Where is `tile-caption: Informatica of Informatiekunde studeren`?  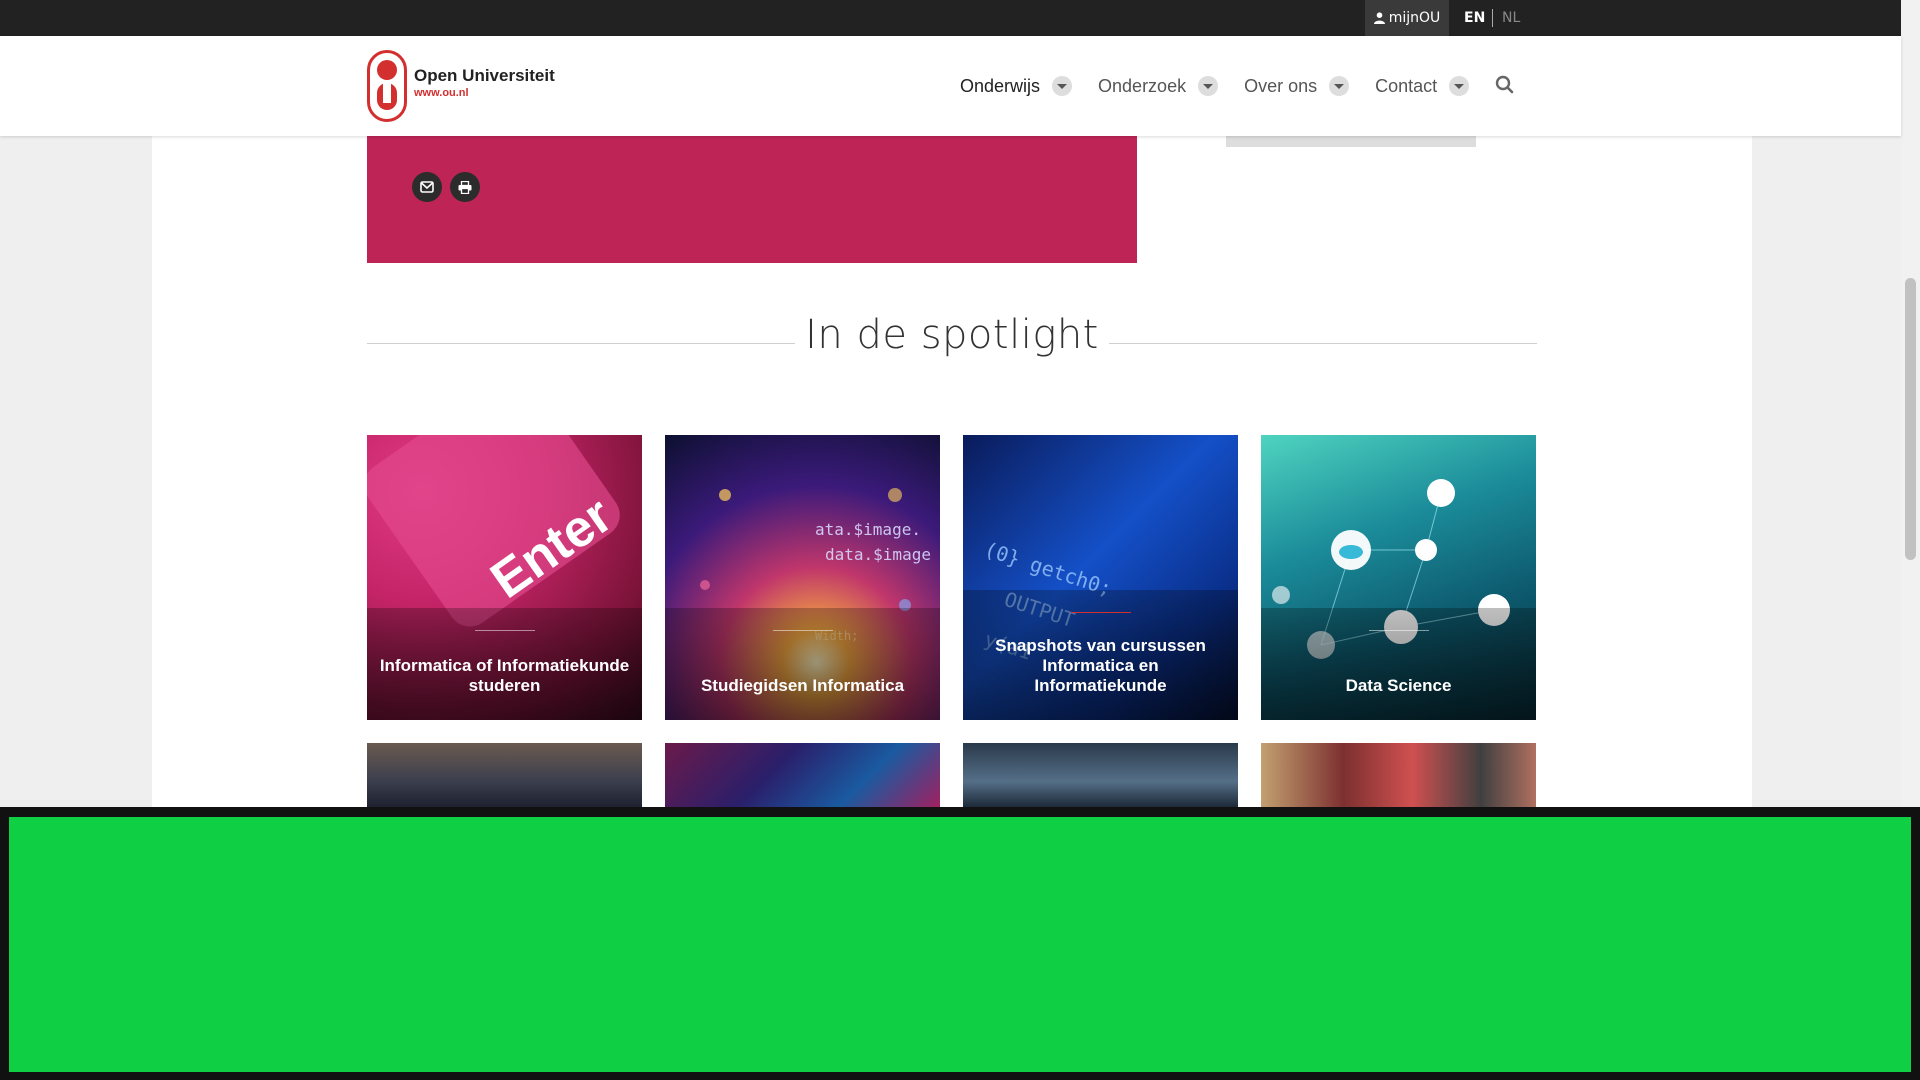 tile-caption: Informatica of Informatiekunde studeren is located at coordinates (504, 664).